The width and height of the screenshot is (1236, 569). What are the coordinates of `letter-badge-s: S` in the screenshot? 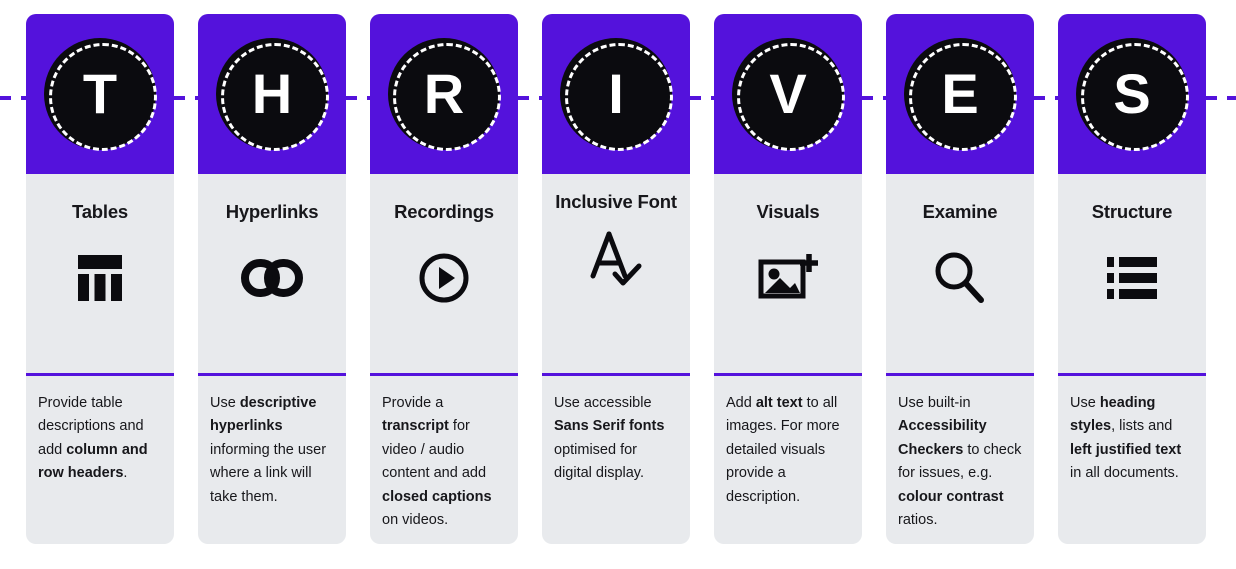 It's located at (1132, 94).